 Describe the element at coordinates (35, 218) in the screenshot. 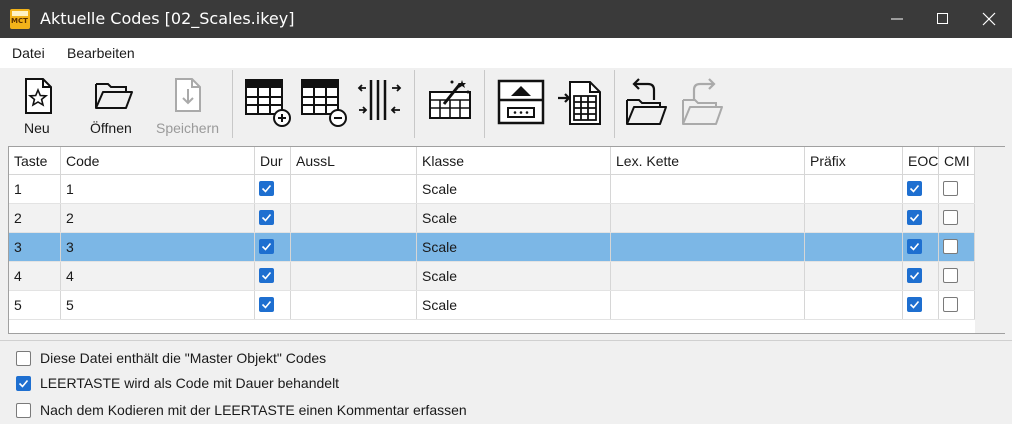

I see `cell-taste: 2` at that location.